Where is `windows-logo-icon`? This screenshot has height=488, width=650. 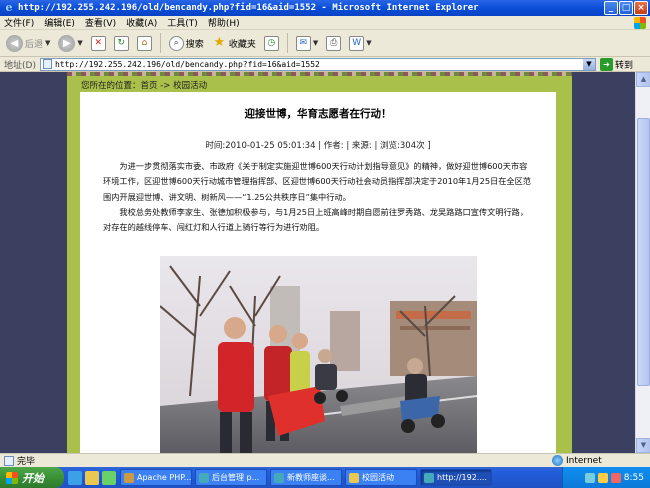
windows-logo-icon is located at coordinates (640, 23).